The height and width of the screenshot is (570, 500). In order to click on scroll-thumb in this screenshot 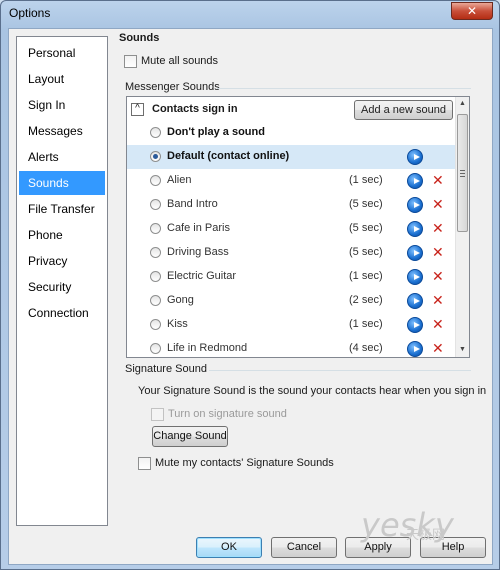, I will do `click(462, 173)`.